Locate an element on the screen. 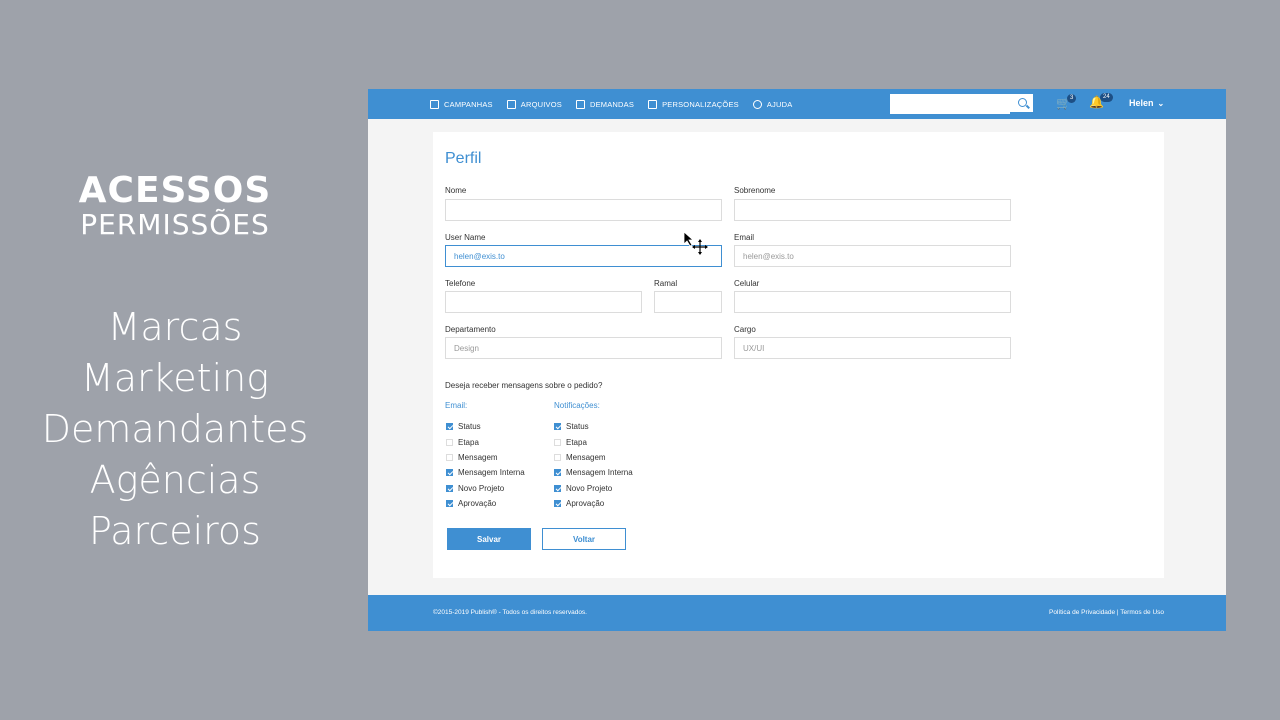  telefone-field is located at coordinates (543, 302).